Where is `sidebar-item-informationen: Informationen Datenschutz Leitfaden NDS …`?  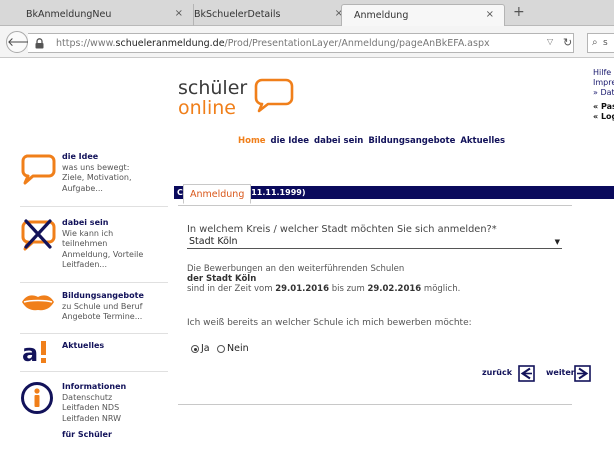
sidebar-item-informationen: Informationen Datenschutz Leitfaden NDS … is located at coordinates (95, 404).